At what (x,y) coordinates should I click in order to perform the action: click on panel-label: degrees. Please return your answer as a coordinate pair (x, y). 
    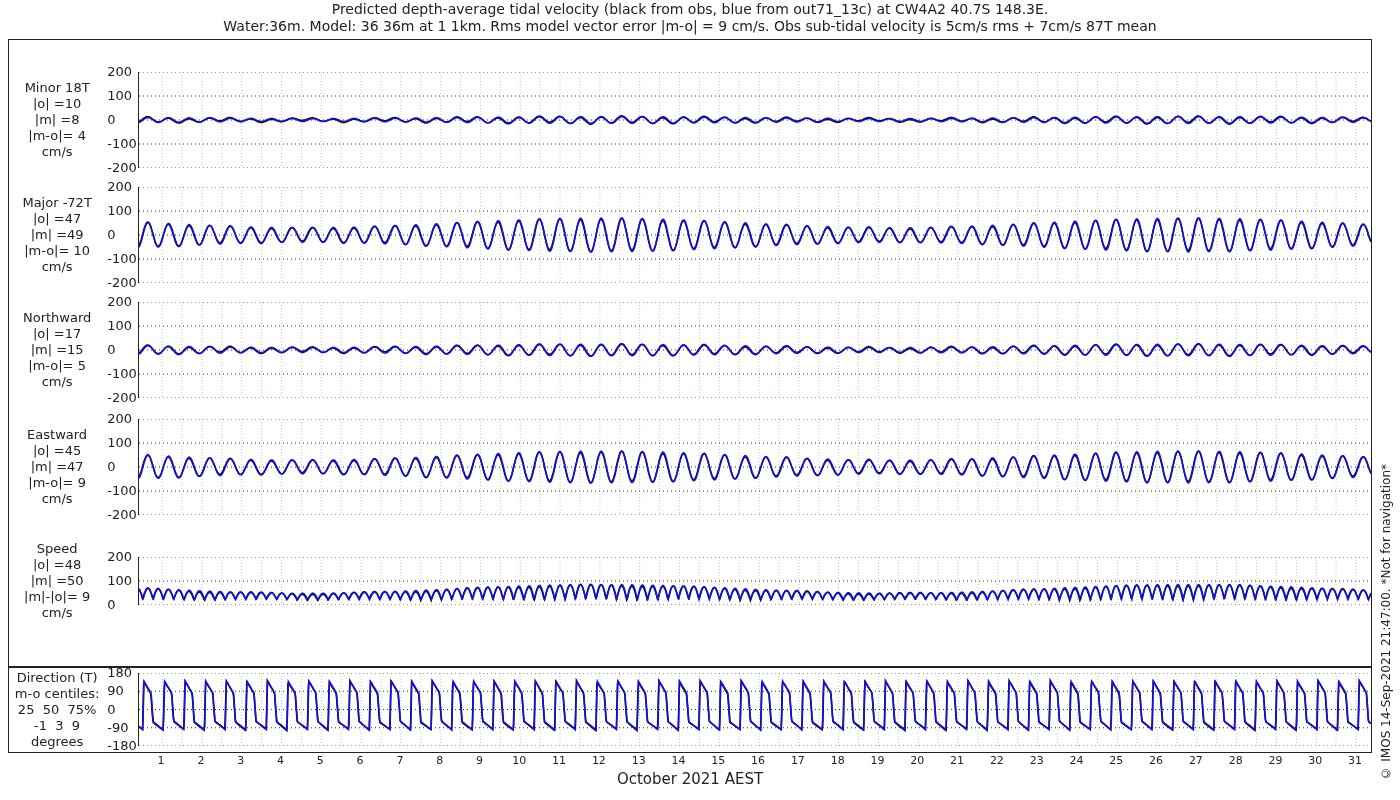
    Looking at the image, I should click on (57, 741).